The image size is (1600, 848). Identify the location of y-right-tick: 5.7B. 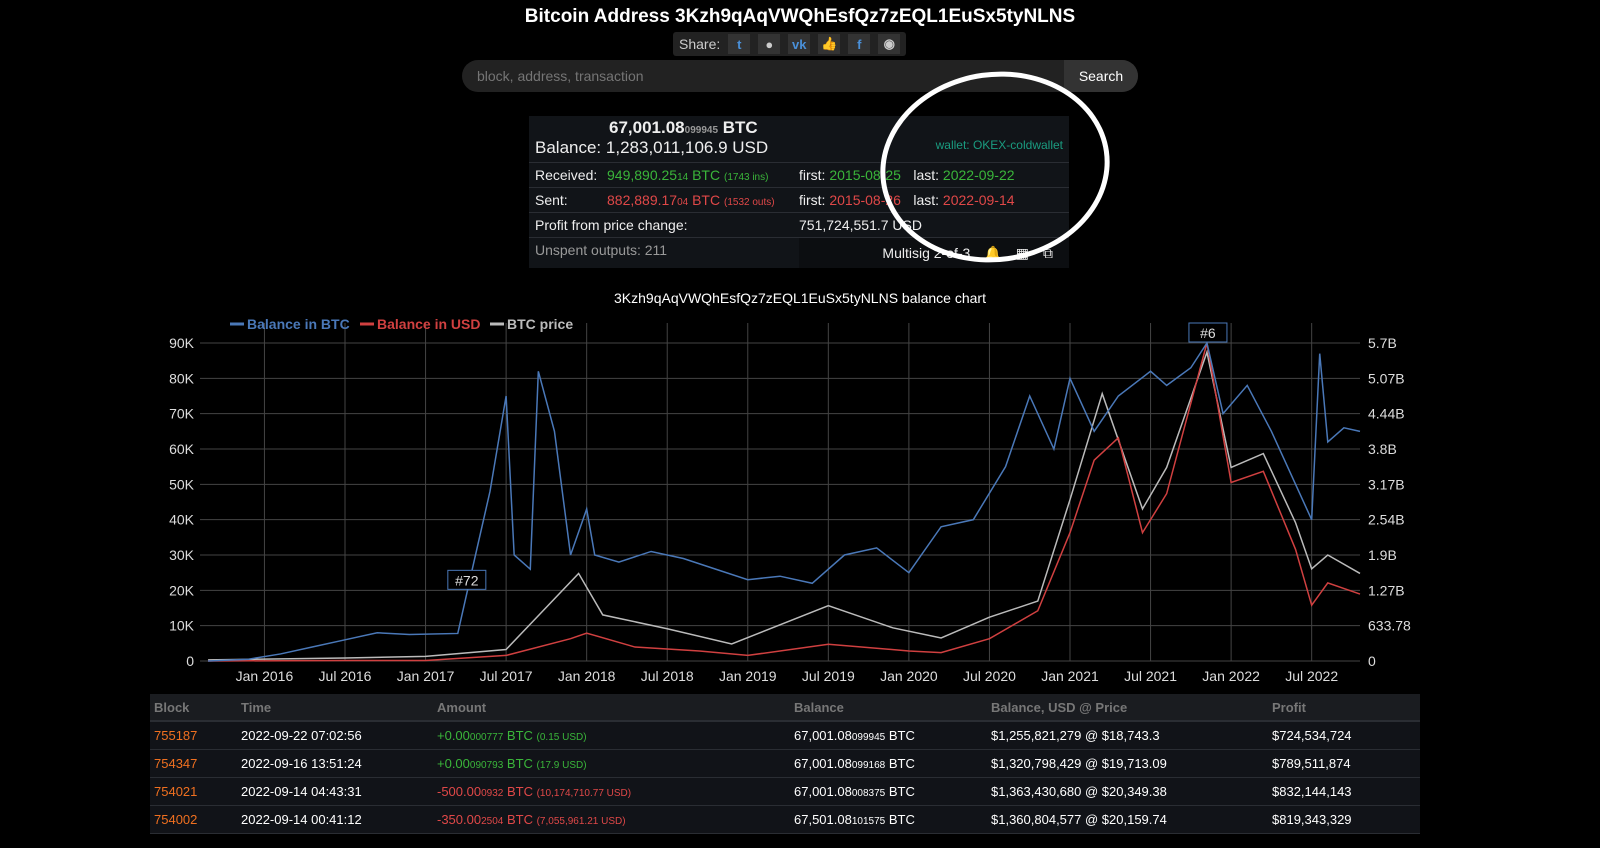
(1382, 343).